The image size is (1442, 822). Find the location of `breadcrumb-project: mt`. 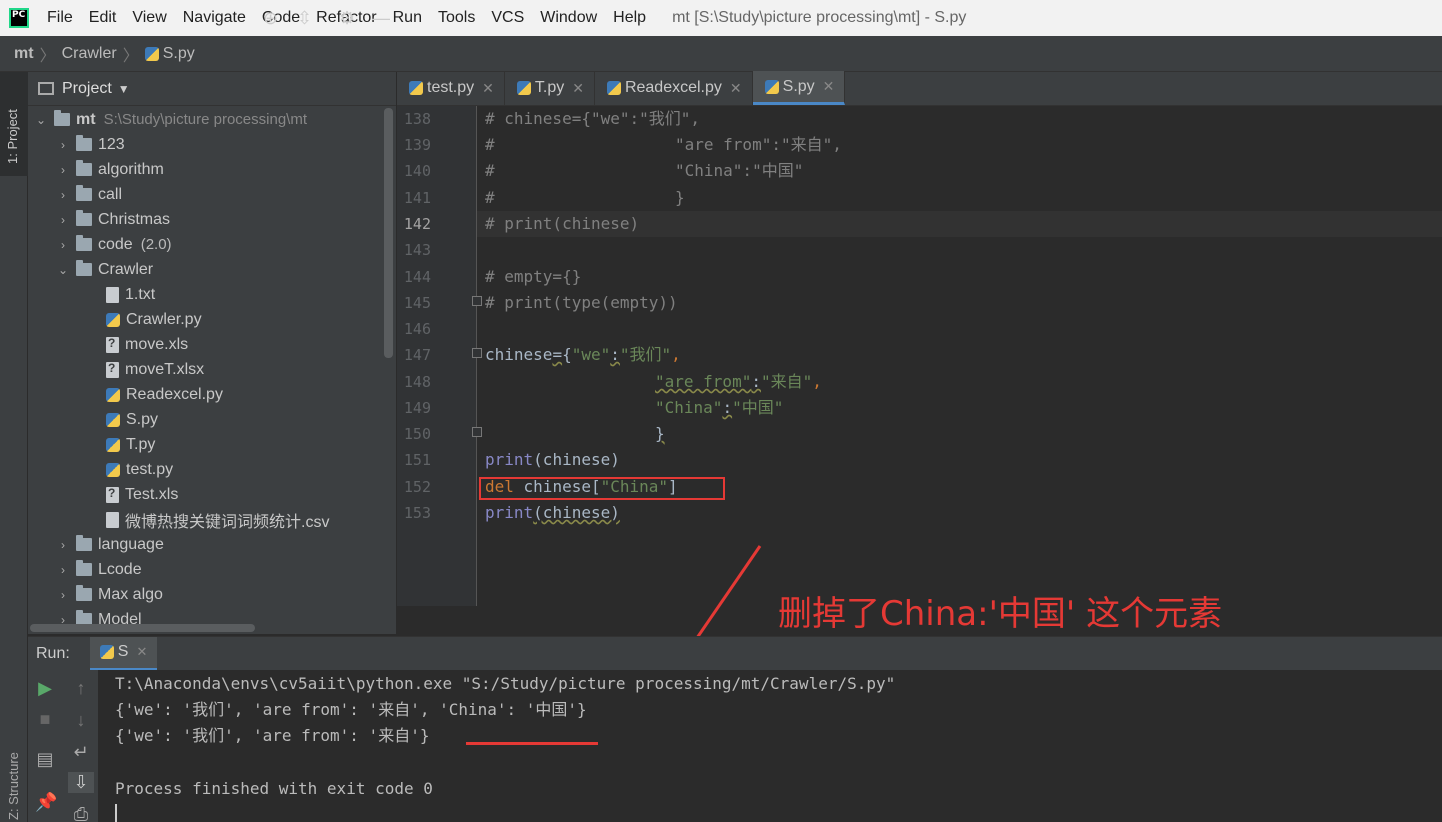

breadcrumb-project: mt is located at coordinates (24, 54).